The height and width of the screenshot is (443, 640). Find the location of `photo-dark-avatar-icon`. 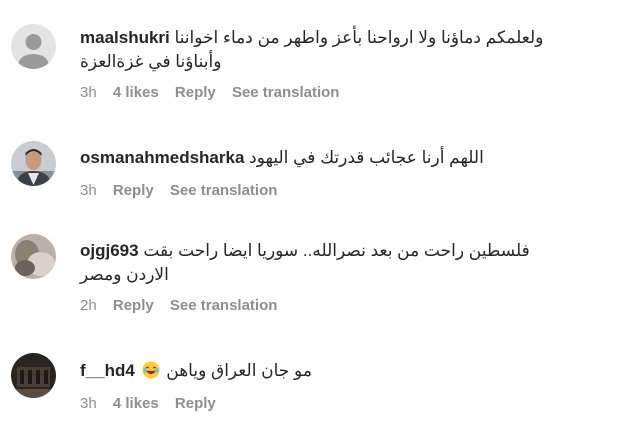

photo-dark-avatar-icon is located at coordinates (33, 375).